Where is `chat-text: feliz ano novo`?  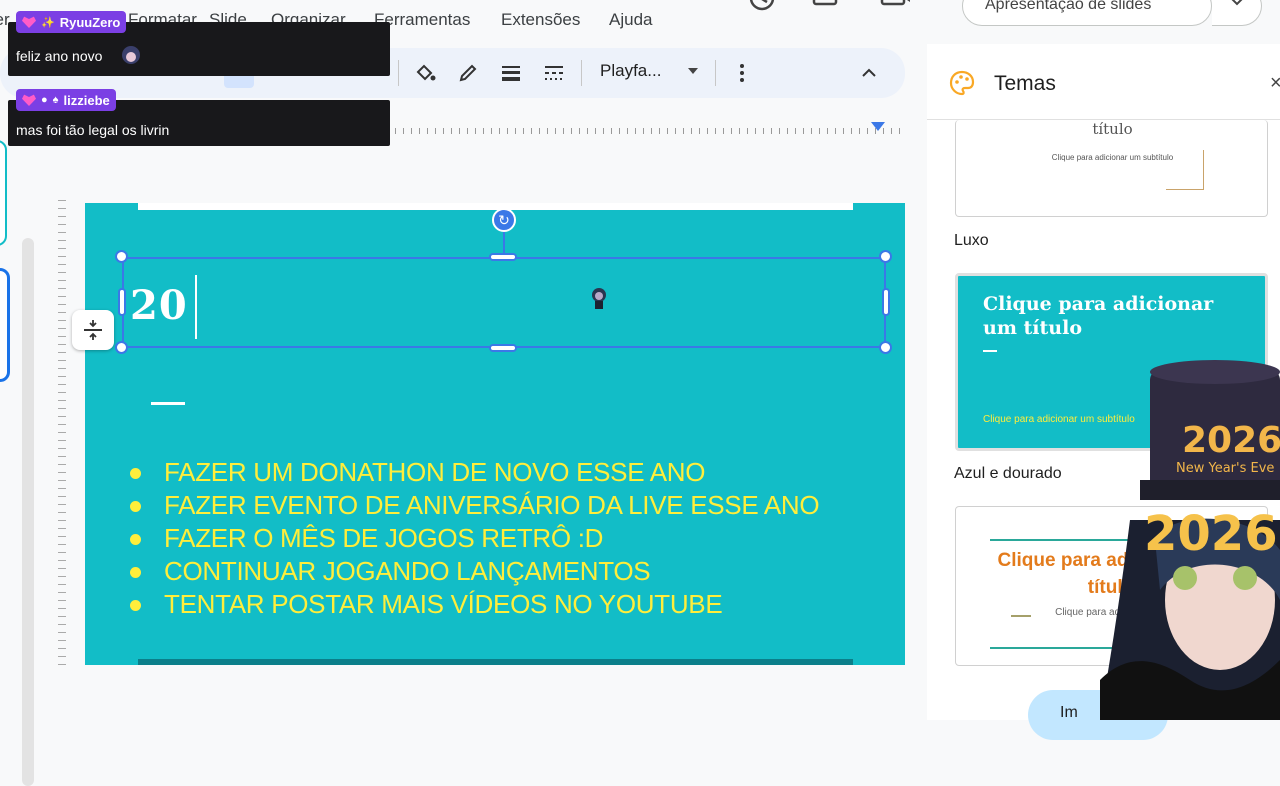 chat-text: feliz ano novo is located at coordinates (59, 56).